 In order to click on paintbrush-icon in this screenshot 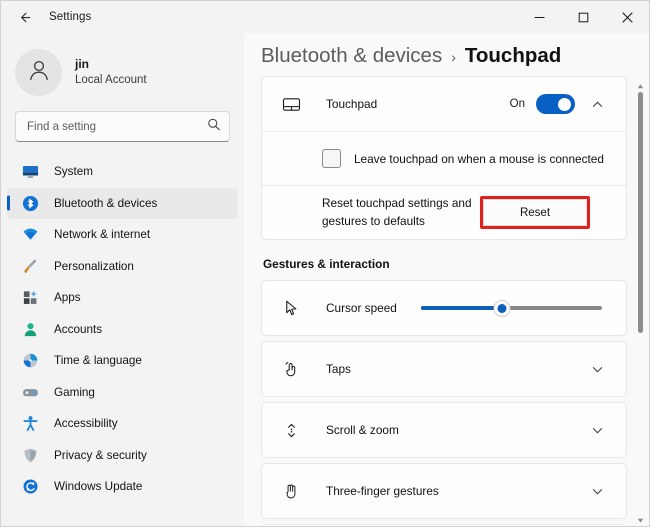, I will do `click(30, 266)`.